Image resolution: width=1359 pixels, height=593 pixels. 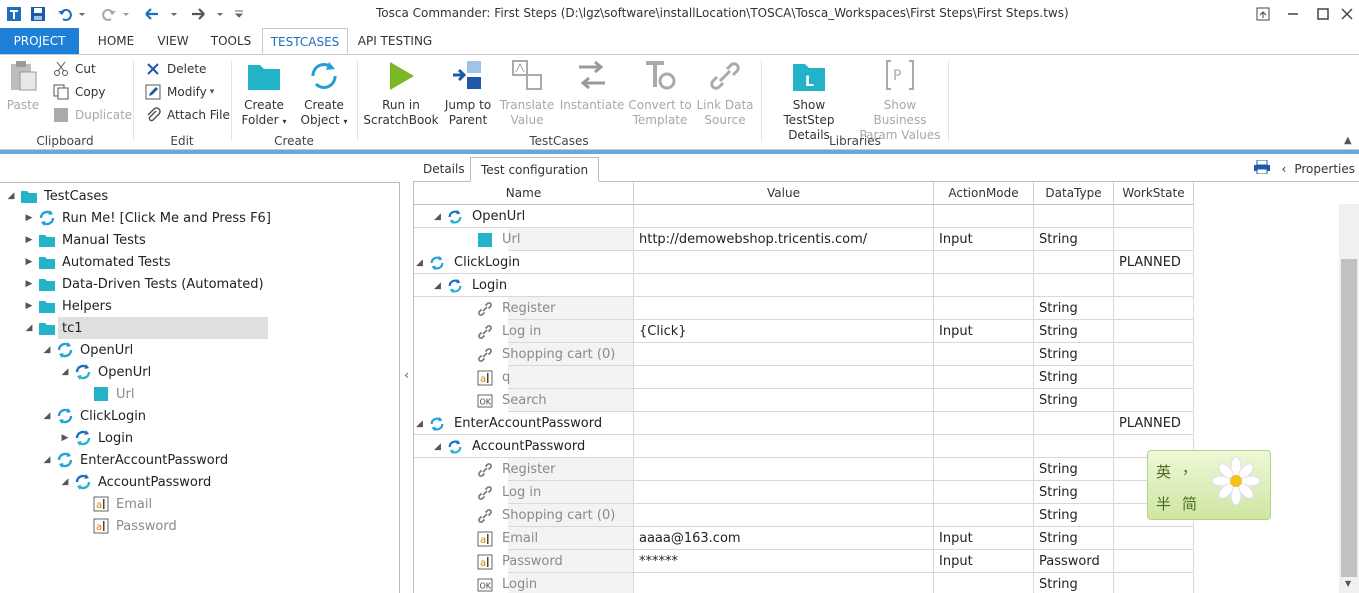 I want to click on scrollbar-thumb, so click(x=1349, y=418).